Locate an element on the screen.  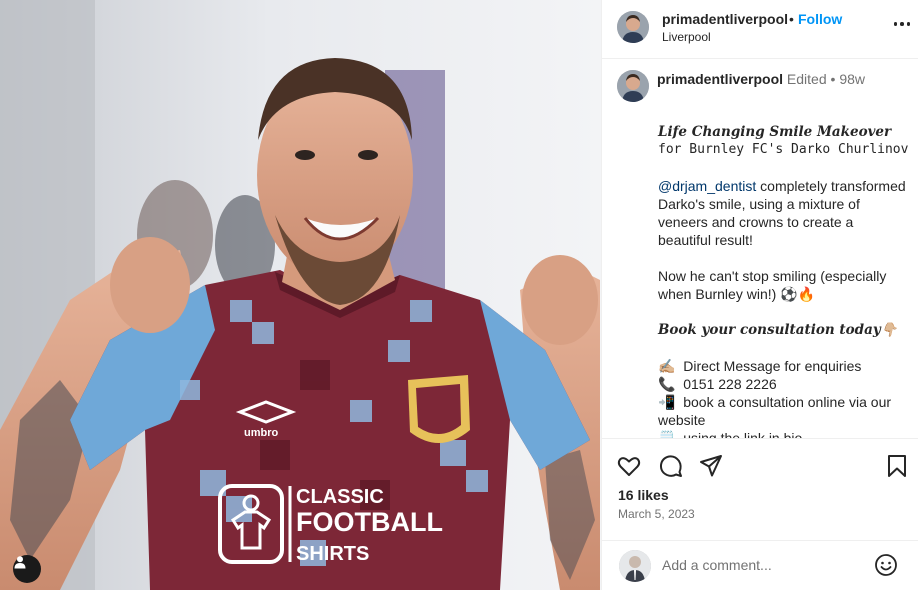
phone-icon: 📞 is located at coordinates (667, 384).